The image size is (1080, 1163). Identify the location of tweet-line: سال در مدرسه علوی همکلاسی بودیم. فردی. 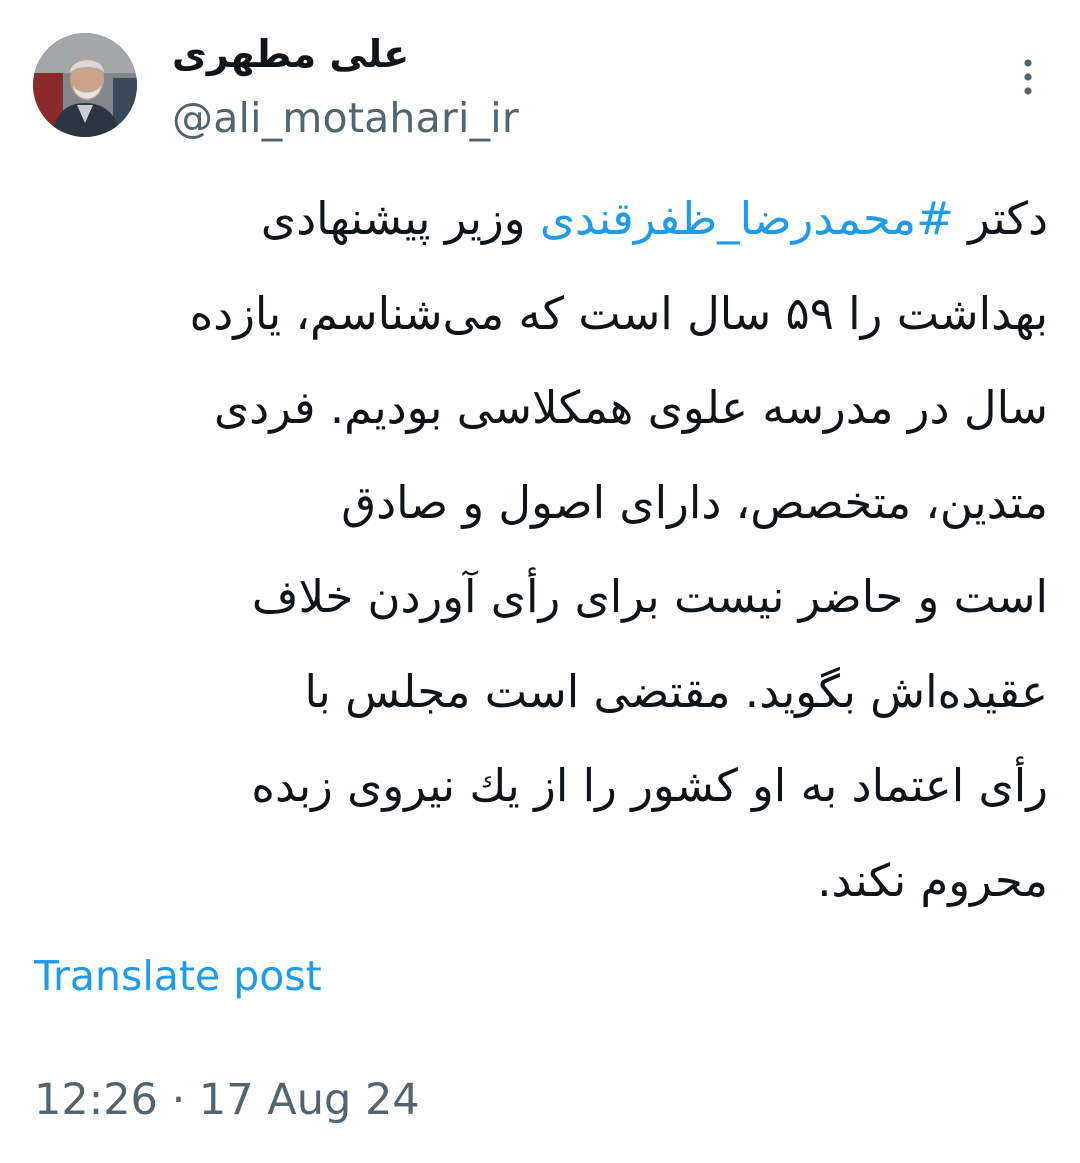
(630, 407).